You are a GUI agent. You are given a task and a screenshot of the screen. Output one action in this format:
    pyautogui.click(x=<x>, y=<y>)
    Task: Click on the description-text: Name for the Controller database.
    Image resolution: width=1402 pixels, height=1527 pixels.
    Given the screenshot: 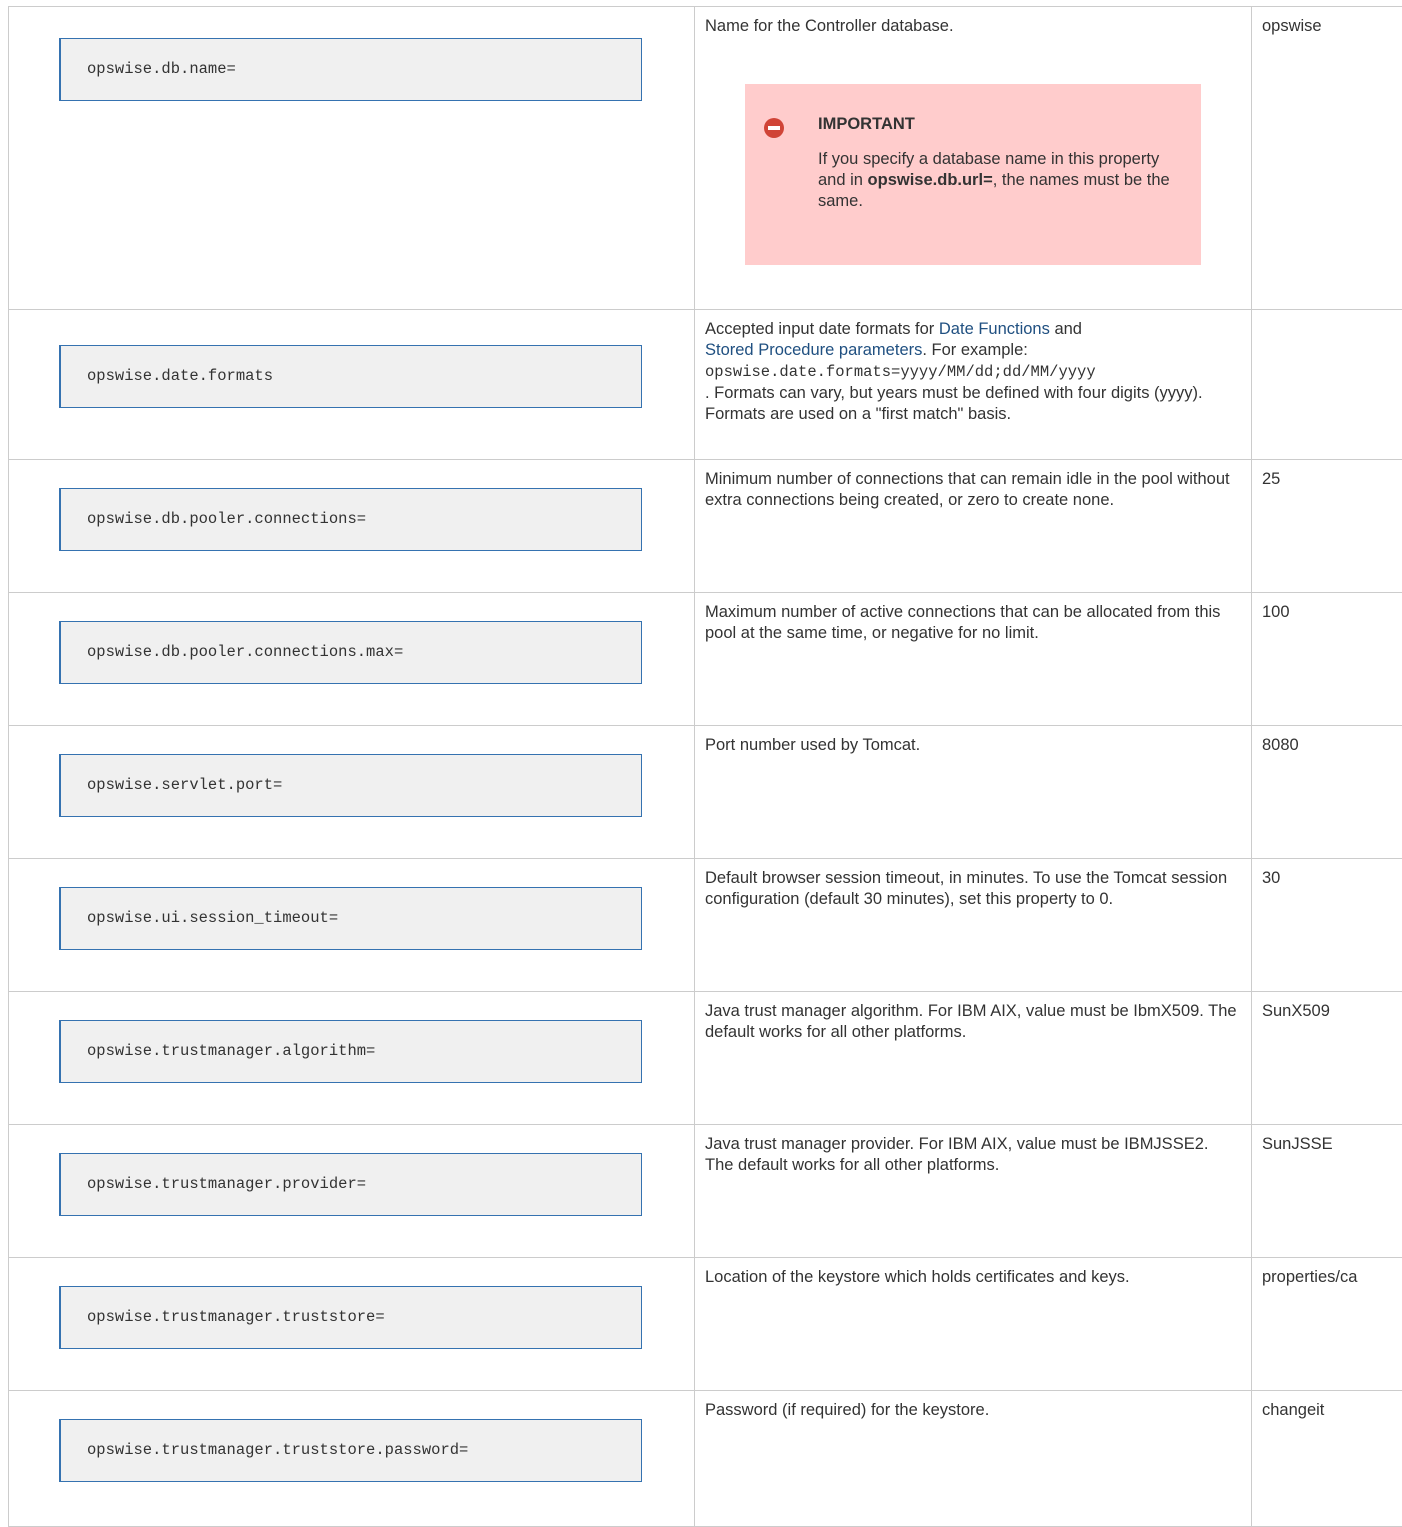 What is the action you would take?
    pyautogui.click(x=973, y=26)
    